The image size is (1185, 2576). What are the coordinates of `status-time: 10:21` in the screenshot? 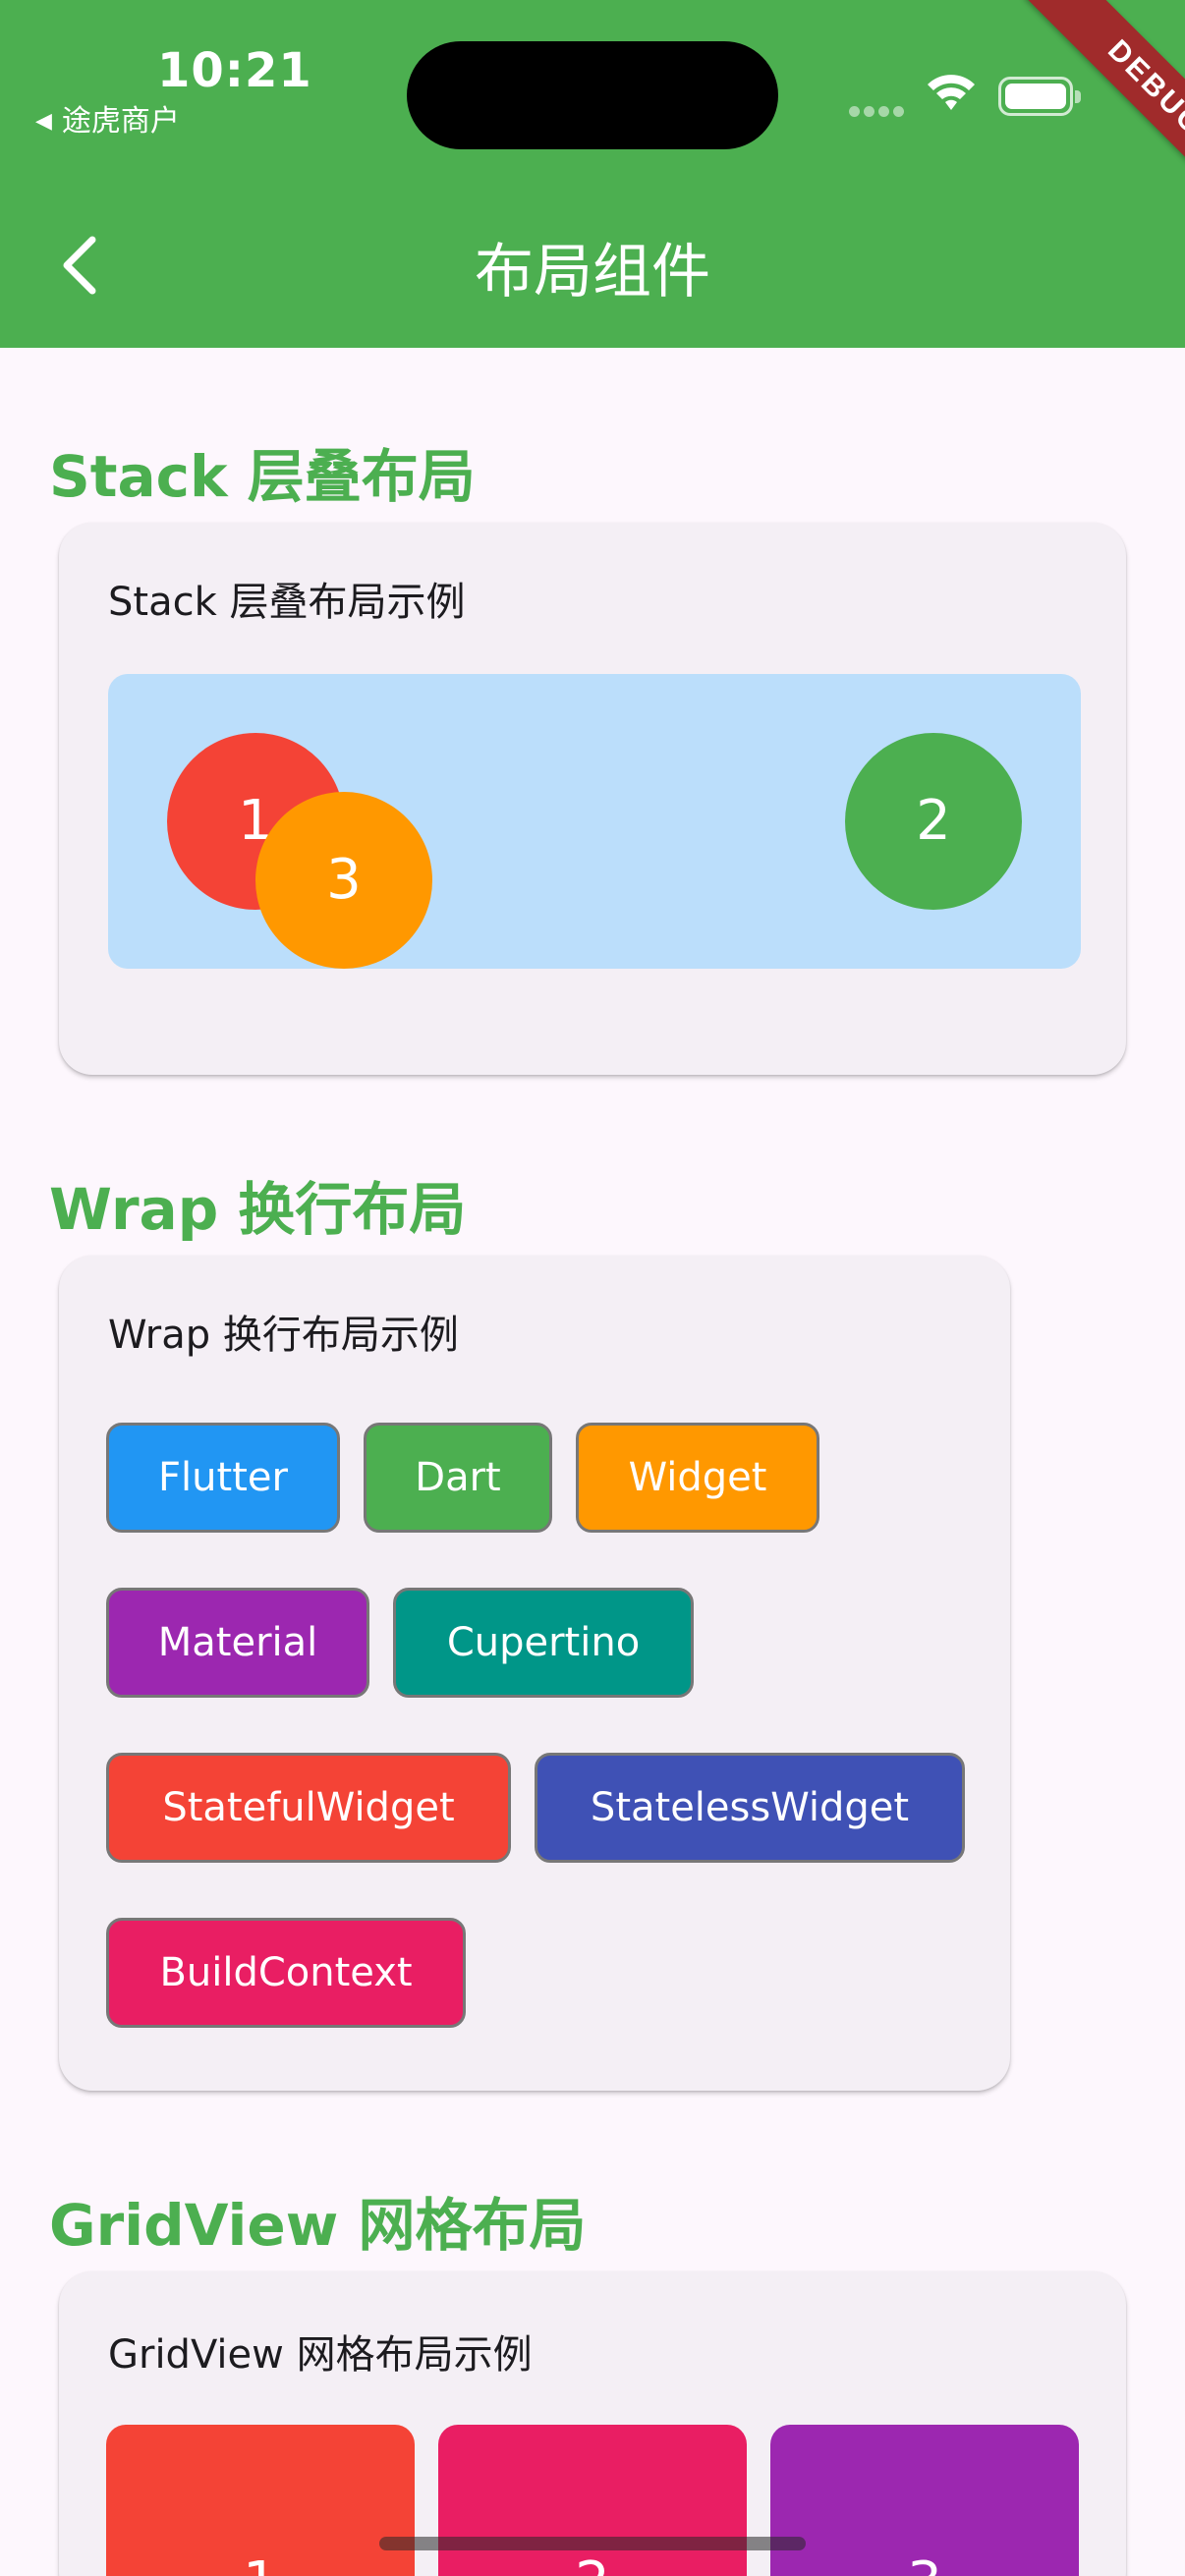 It's located at (235, 70).